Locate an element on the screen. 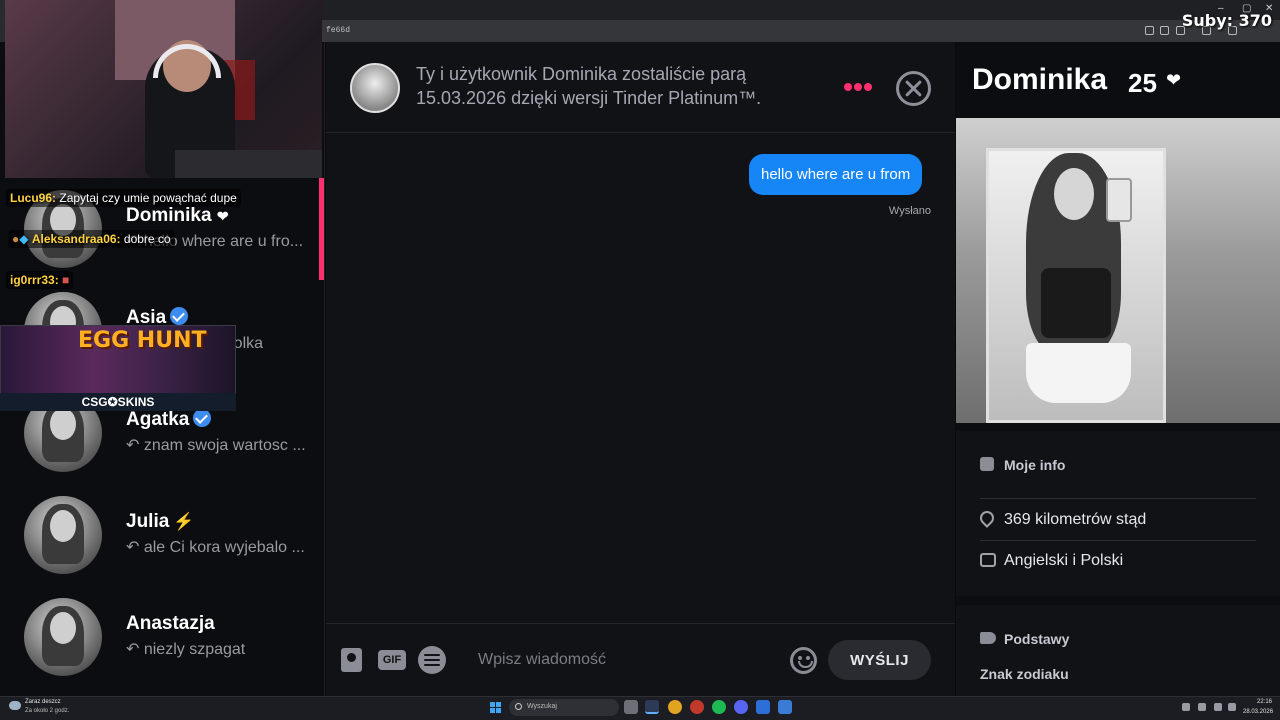 Image resolution: width=1280 pixels, height=720 pixels. match-name: Julia ⚡ is located at coordinates (160, 521).